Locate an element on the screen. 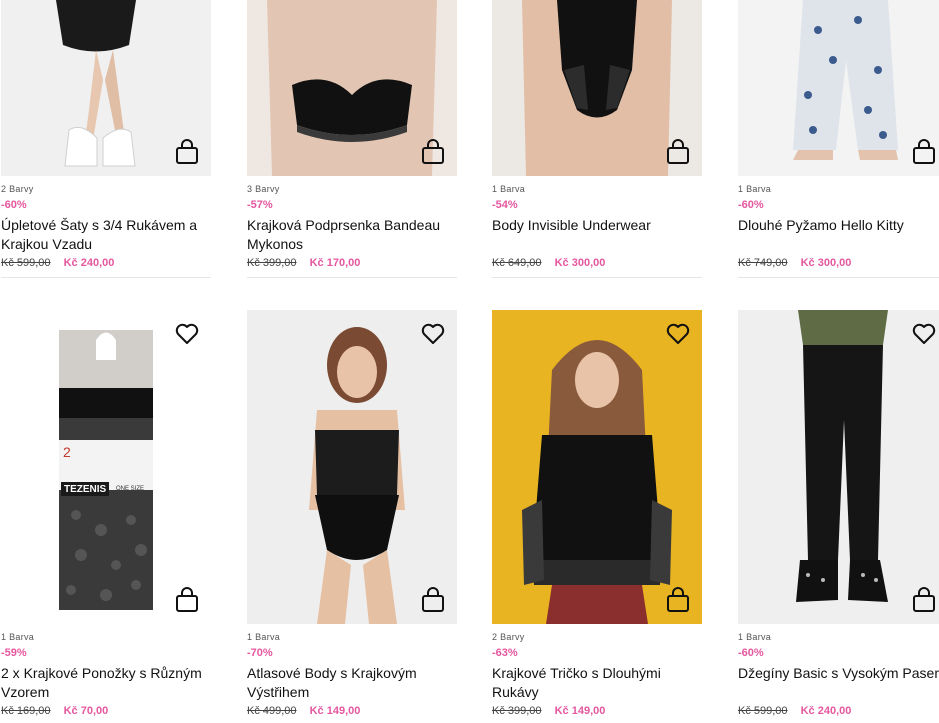  product-name: Body Invisible Underwear is located at coordinates (597, 225).